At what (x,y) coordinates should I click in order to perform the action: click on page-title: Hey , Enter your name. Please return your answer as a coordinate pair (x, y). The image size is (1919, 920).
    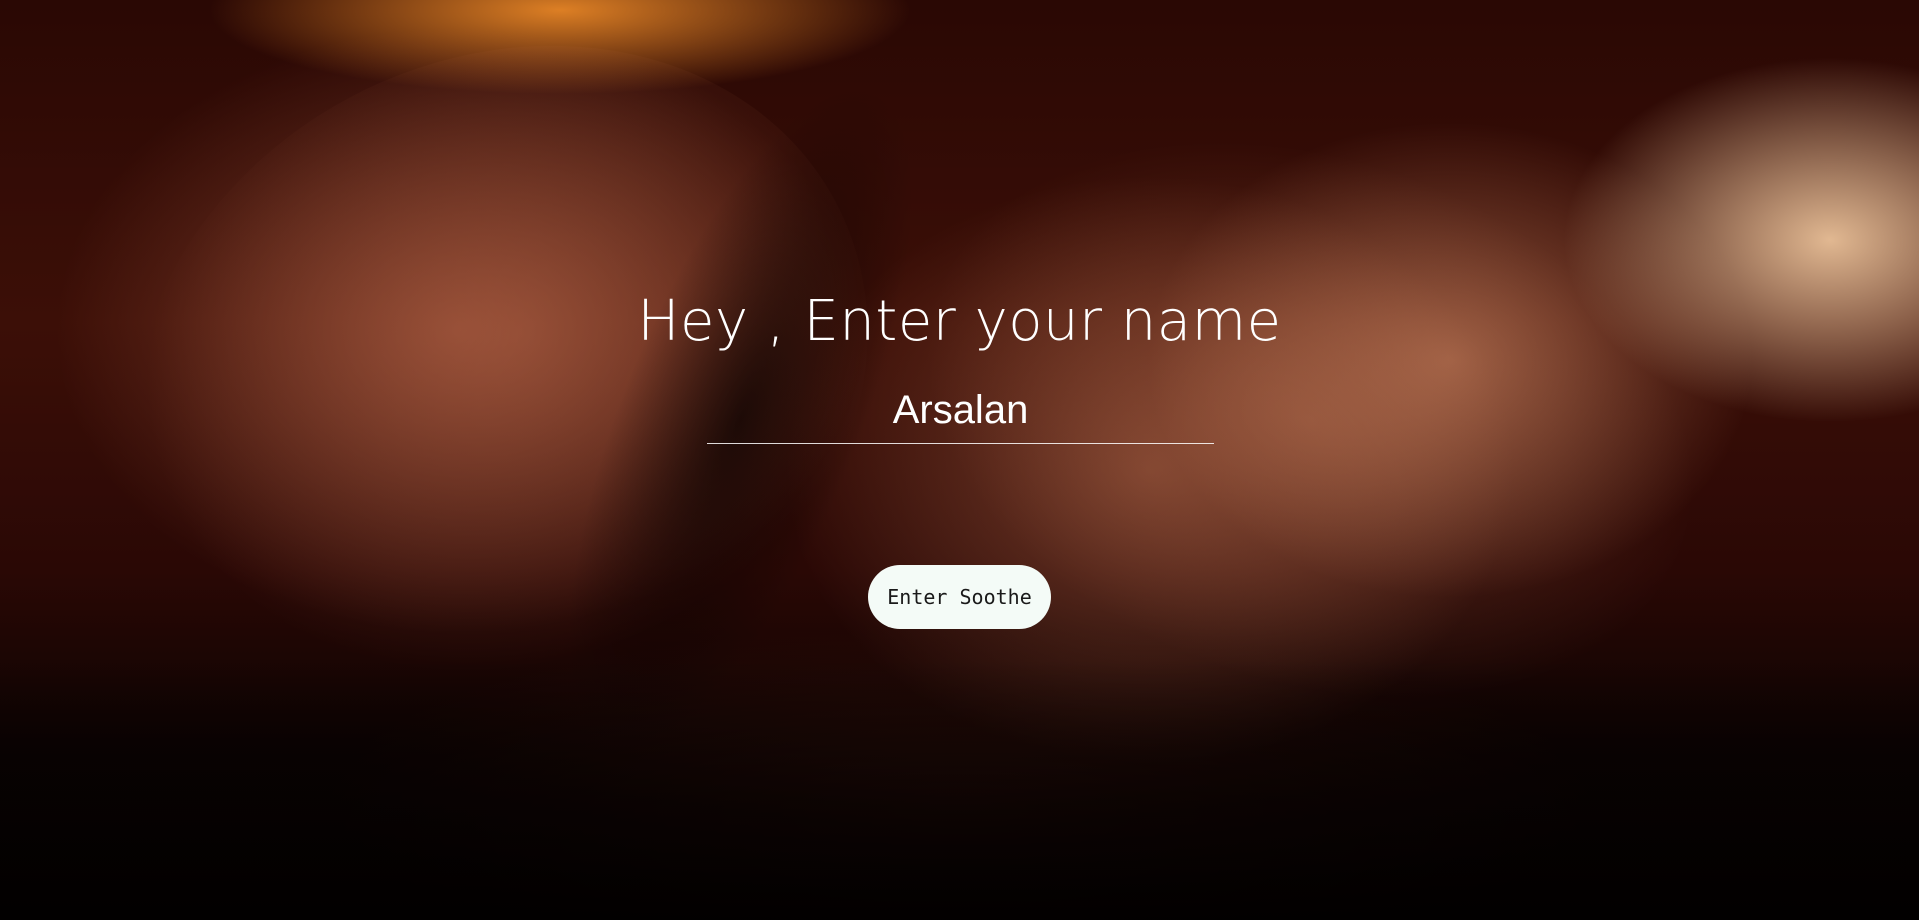
    Looking at the image, I should click on (959, 321).